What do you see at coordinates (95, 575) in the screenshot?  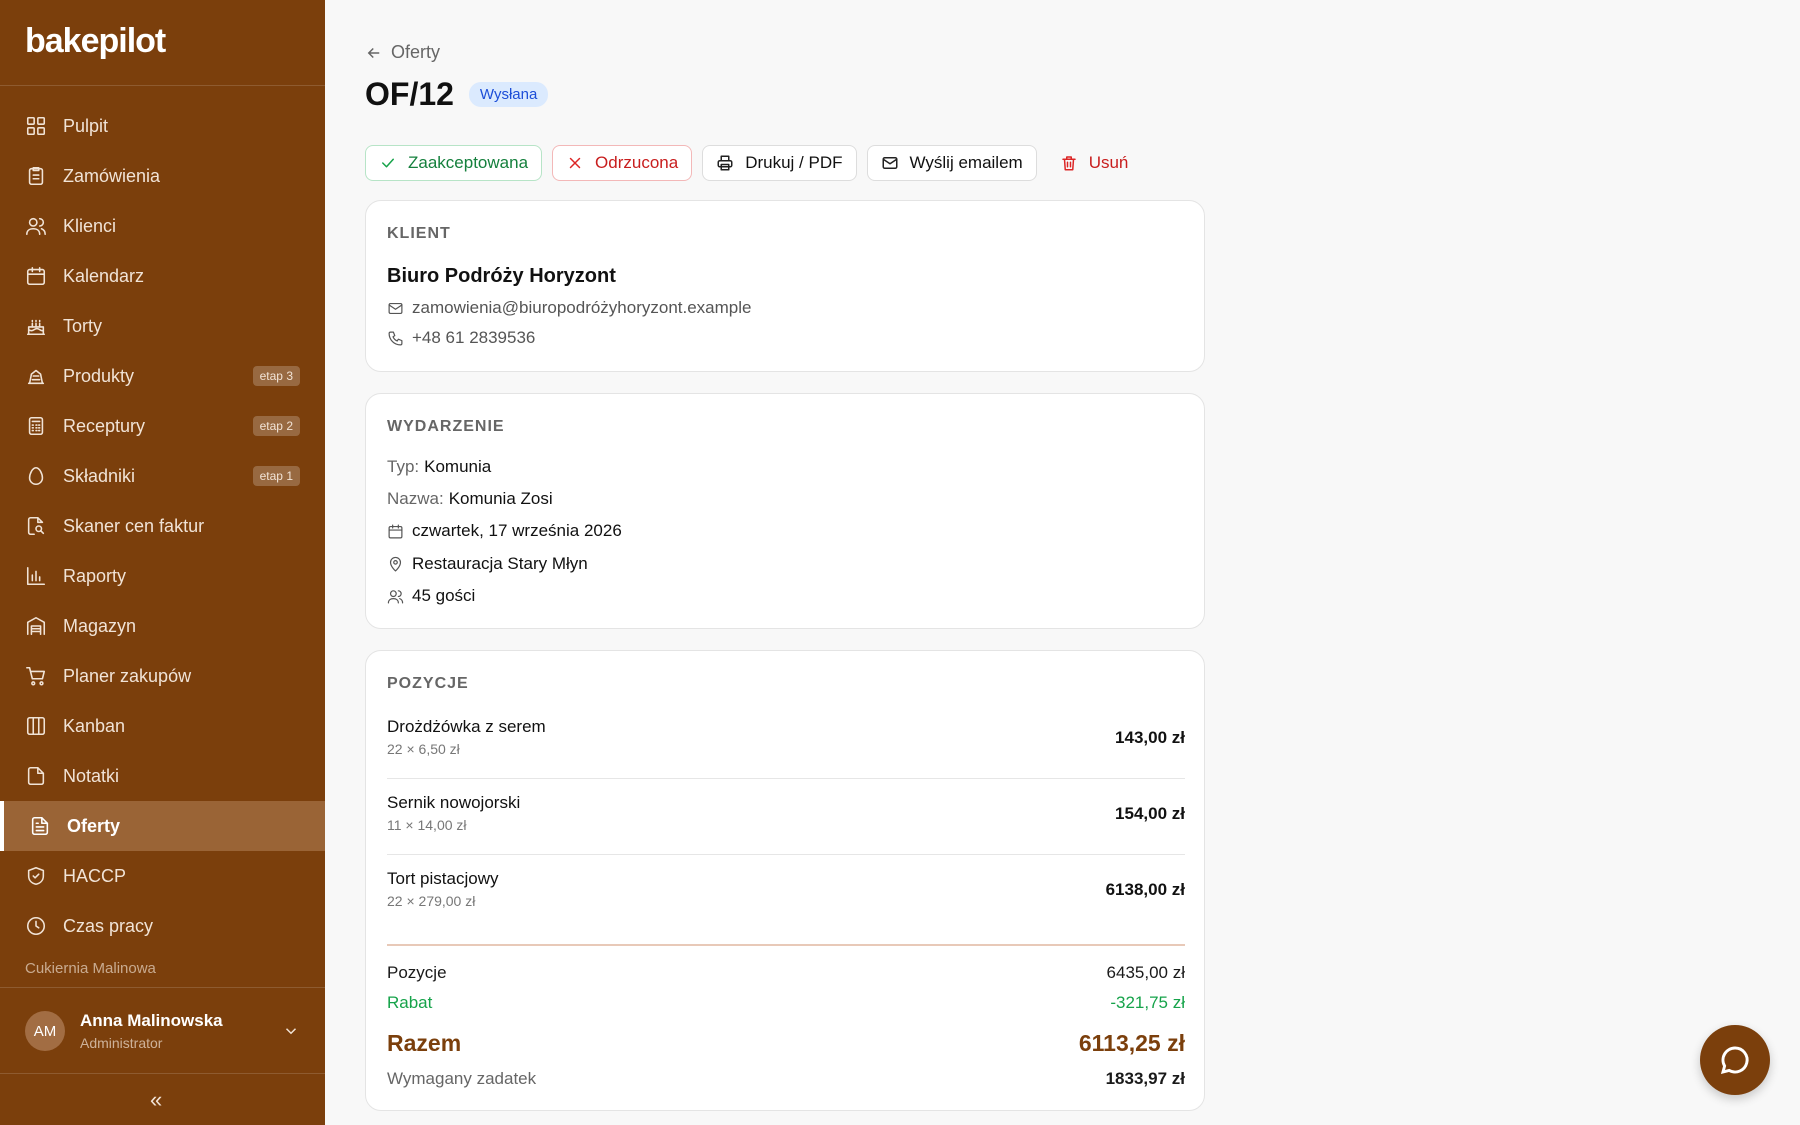 I see `sidebar-item-label: Raporty` at bounding box center [95, 575].